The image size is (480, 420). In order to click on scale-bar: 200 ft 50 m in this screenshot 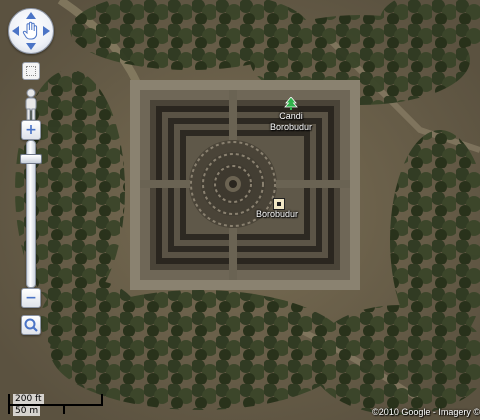, I will do `click(56, 405)`.